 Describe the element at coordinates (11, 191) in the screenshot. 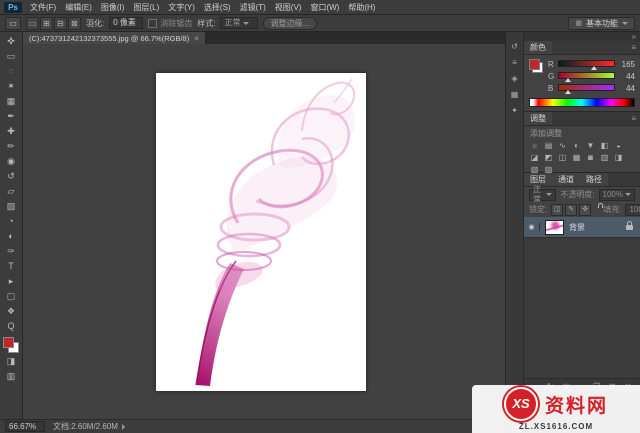

I see `eraser-tool-icon: ▱` at that location.